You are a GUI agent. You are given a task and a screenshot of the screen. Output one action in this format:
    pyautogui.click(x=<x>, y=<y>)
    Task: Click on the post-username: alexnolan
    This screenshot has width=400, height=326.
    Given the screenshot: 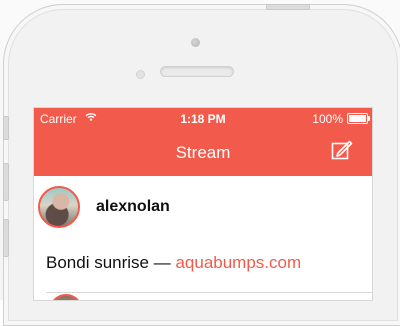 What is the action you would take?
    pyautogui.click(x=133, y=207)
    